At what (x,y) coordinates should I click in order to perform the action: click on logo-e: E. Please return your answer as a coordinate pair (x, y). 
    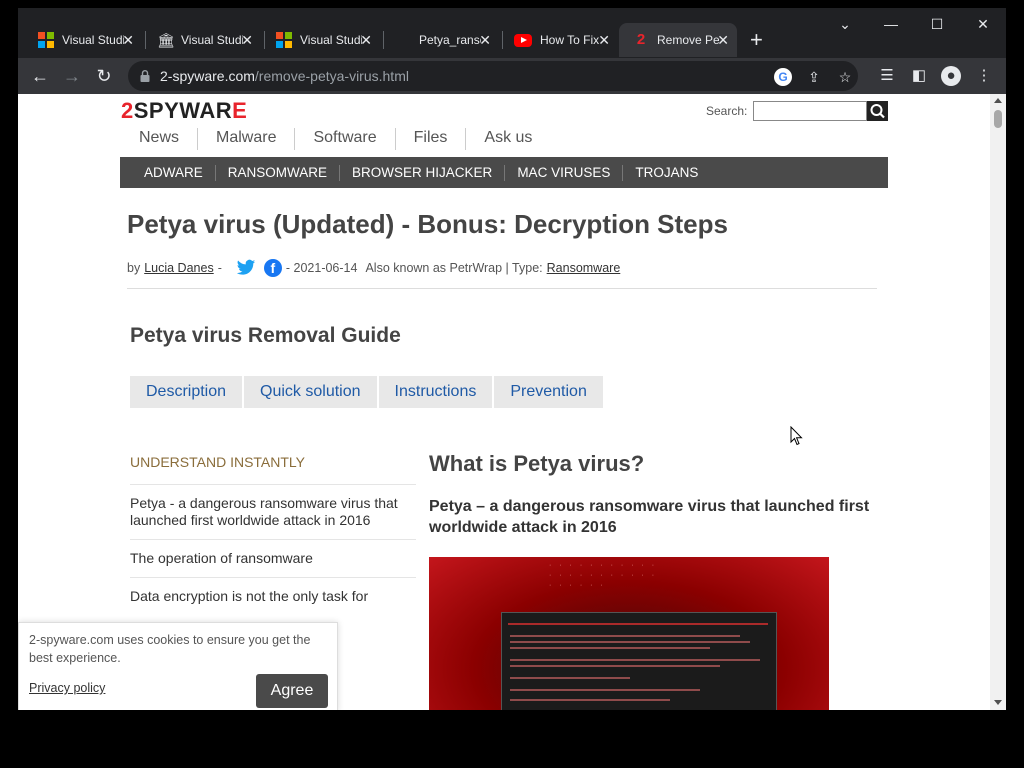
    Looking at the image, I should click on (240, 110).